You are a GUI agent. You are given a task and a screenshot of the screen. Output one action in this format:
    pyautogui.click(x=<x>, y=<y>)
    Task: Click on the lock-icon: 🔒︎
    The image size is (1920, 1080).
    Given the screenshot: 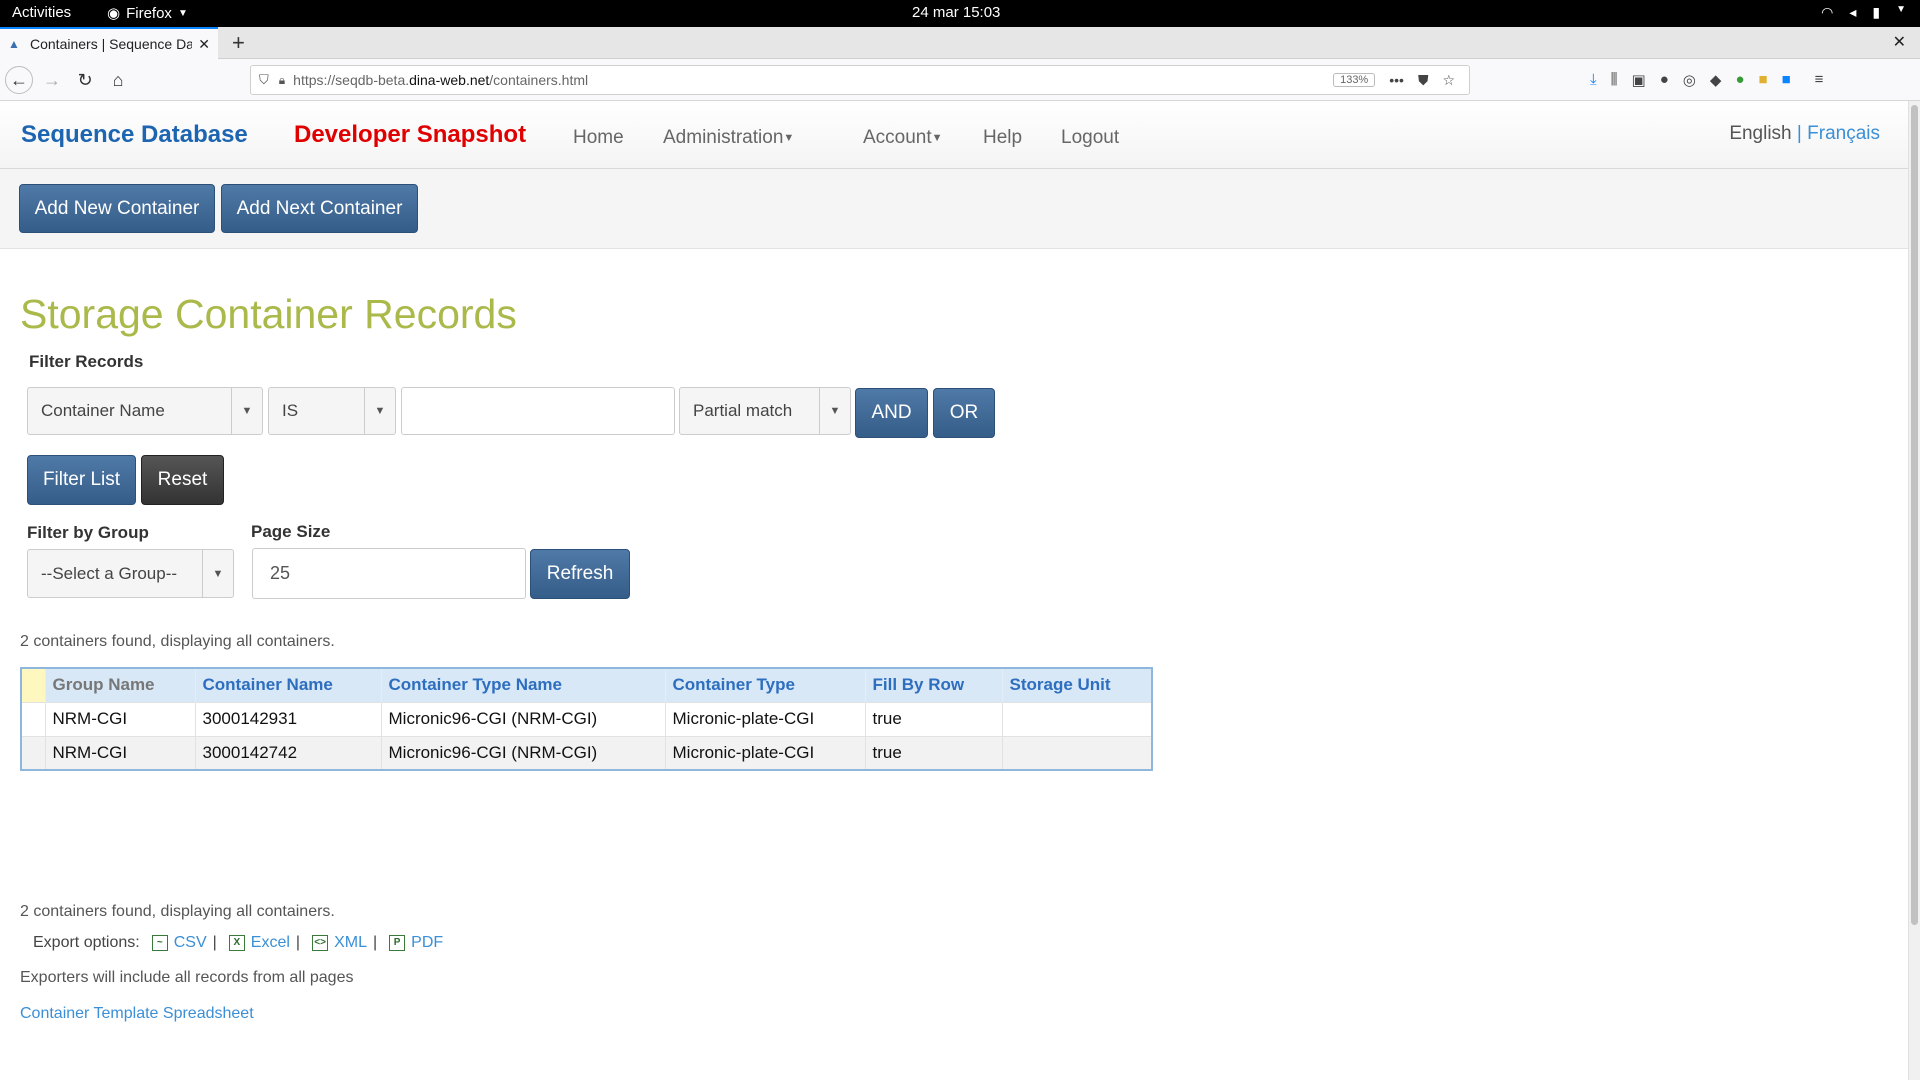 What is the action you would take?
    pyautogui.click(x=282, y=80)
    